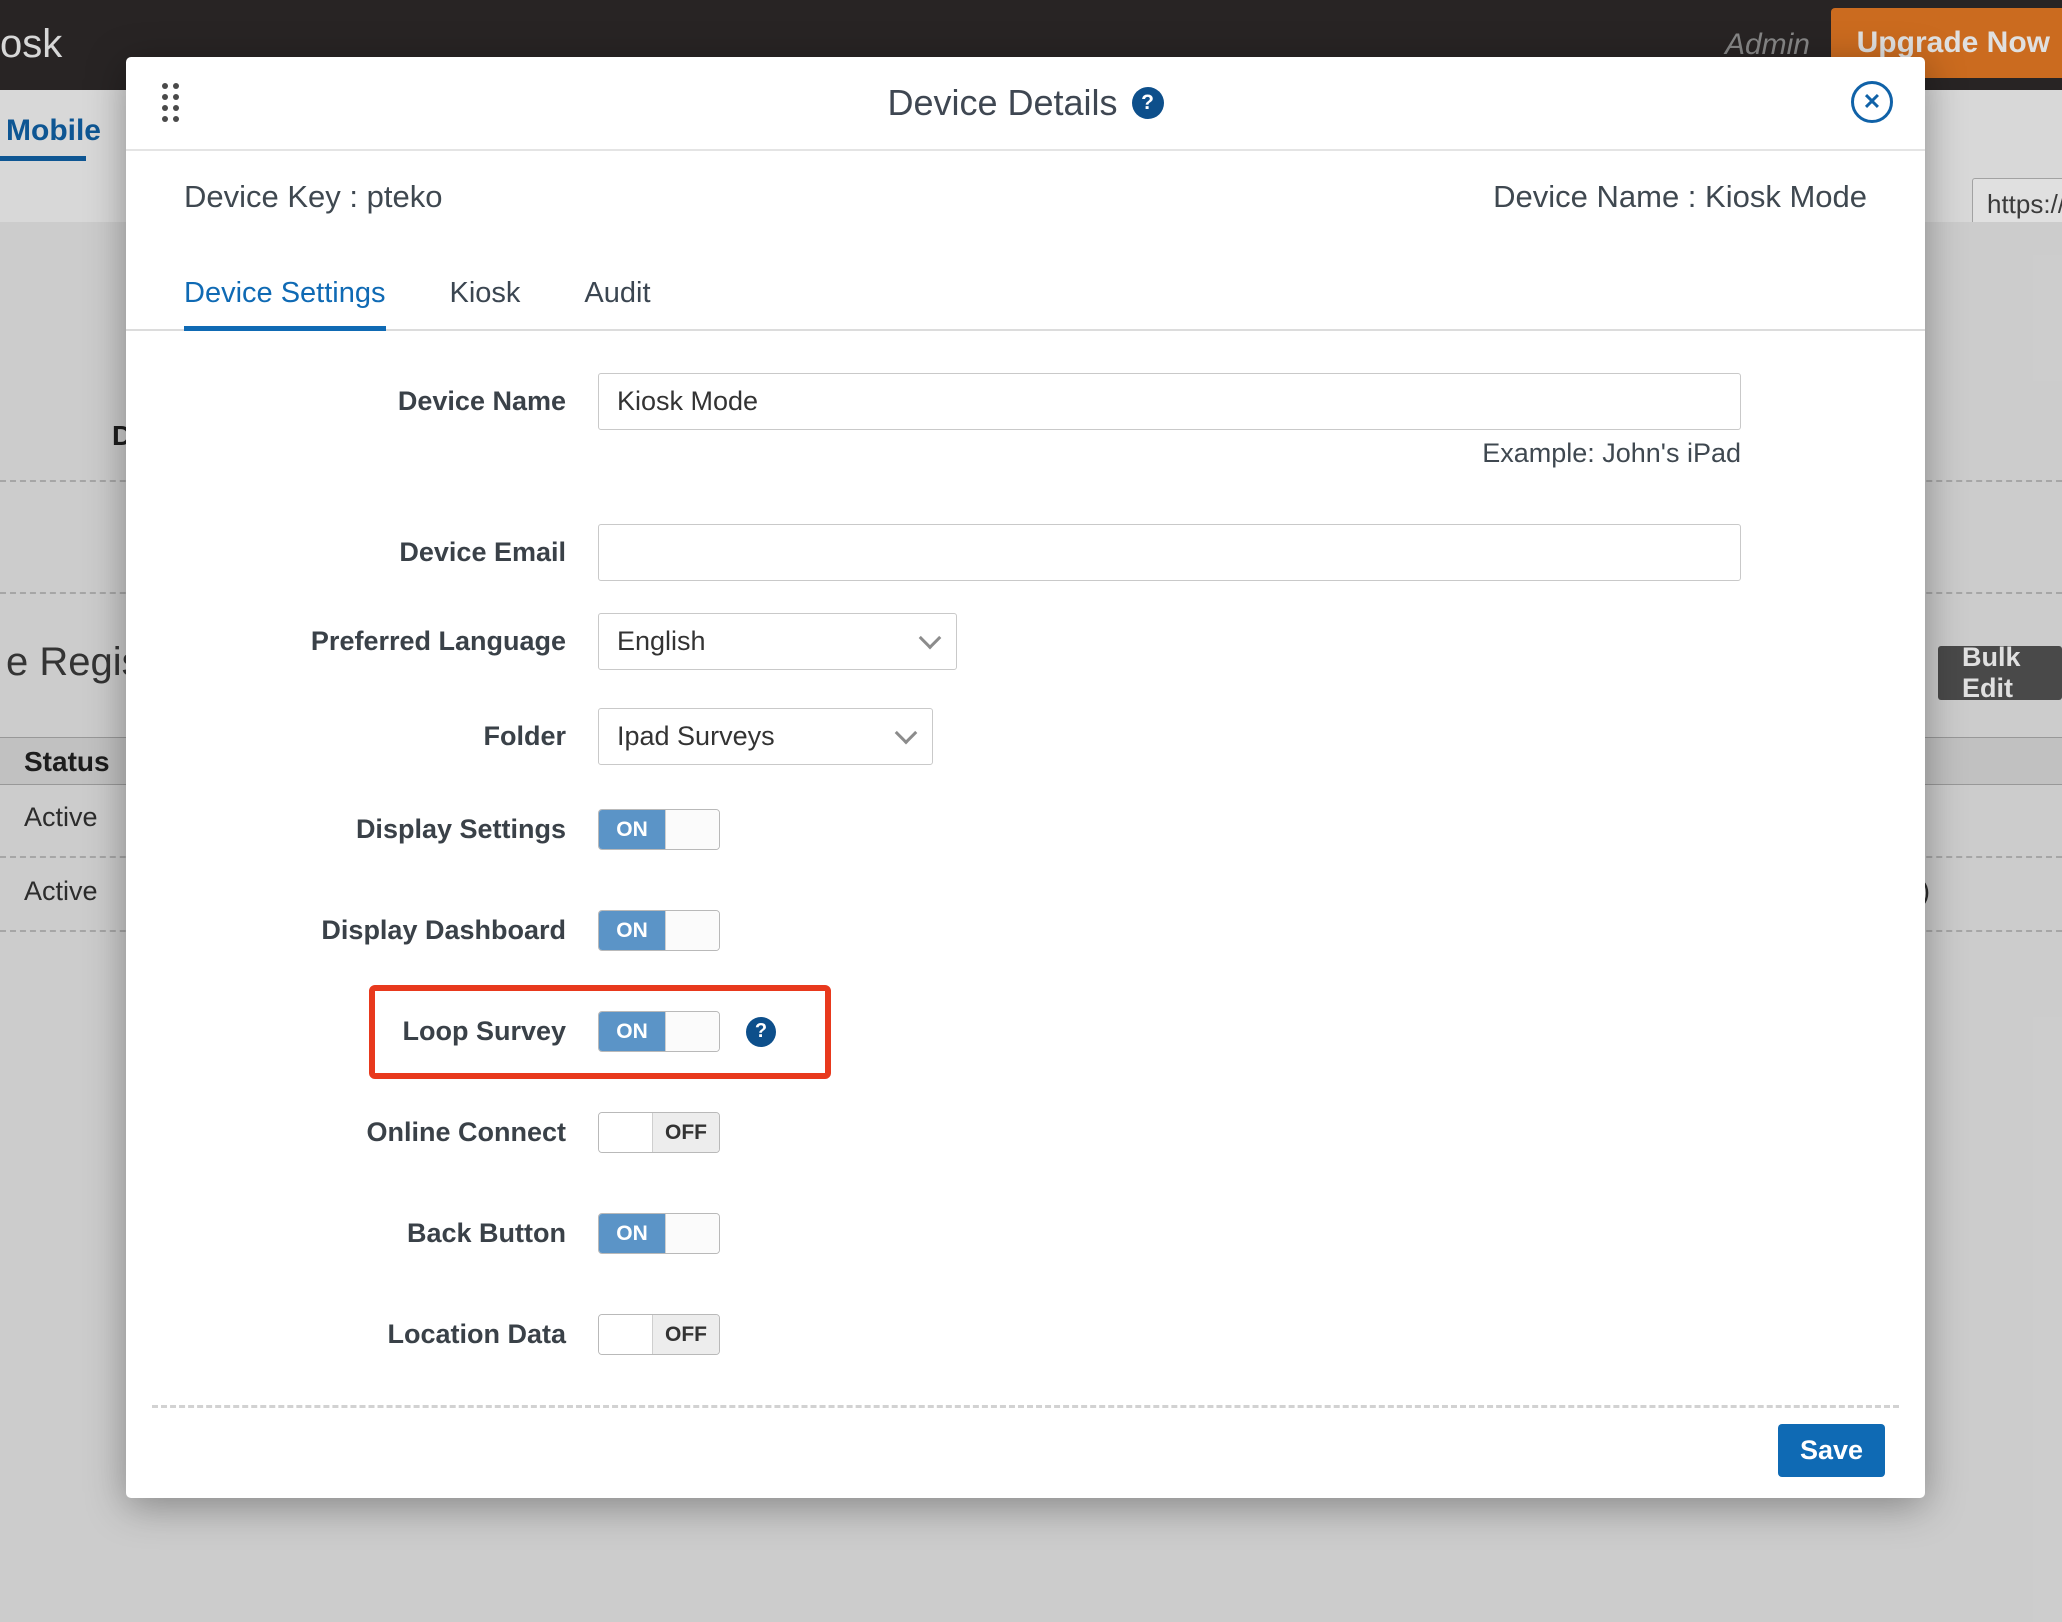  Describe the element at coordinates (1147, 103) in the screenshot. I see `help-icon: ?` at that location.